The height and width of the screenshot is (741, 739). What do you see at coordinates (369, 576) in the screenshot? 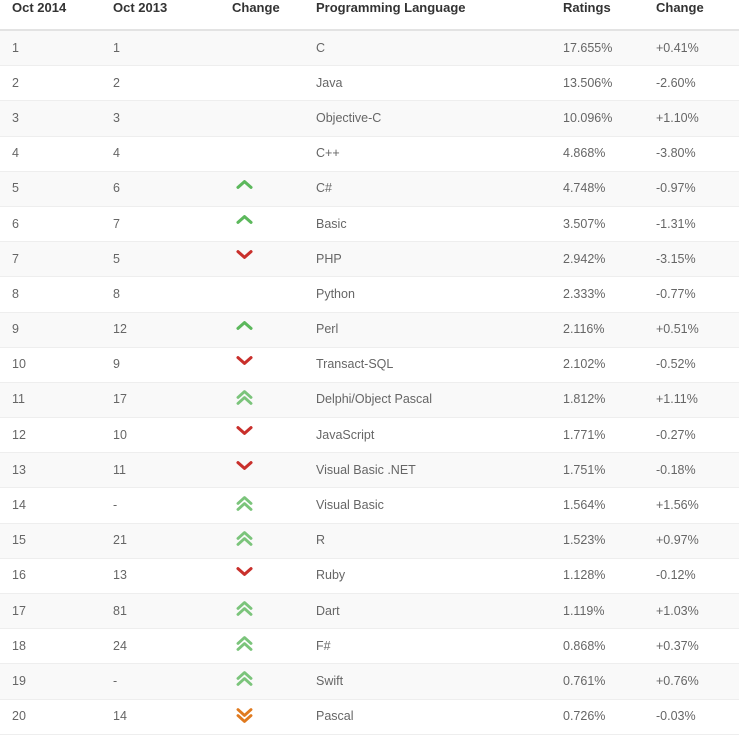
I see `table-row: 16 13 Ruby 1.128% -0.12%` at bounding box center [369, 576].